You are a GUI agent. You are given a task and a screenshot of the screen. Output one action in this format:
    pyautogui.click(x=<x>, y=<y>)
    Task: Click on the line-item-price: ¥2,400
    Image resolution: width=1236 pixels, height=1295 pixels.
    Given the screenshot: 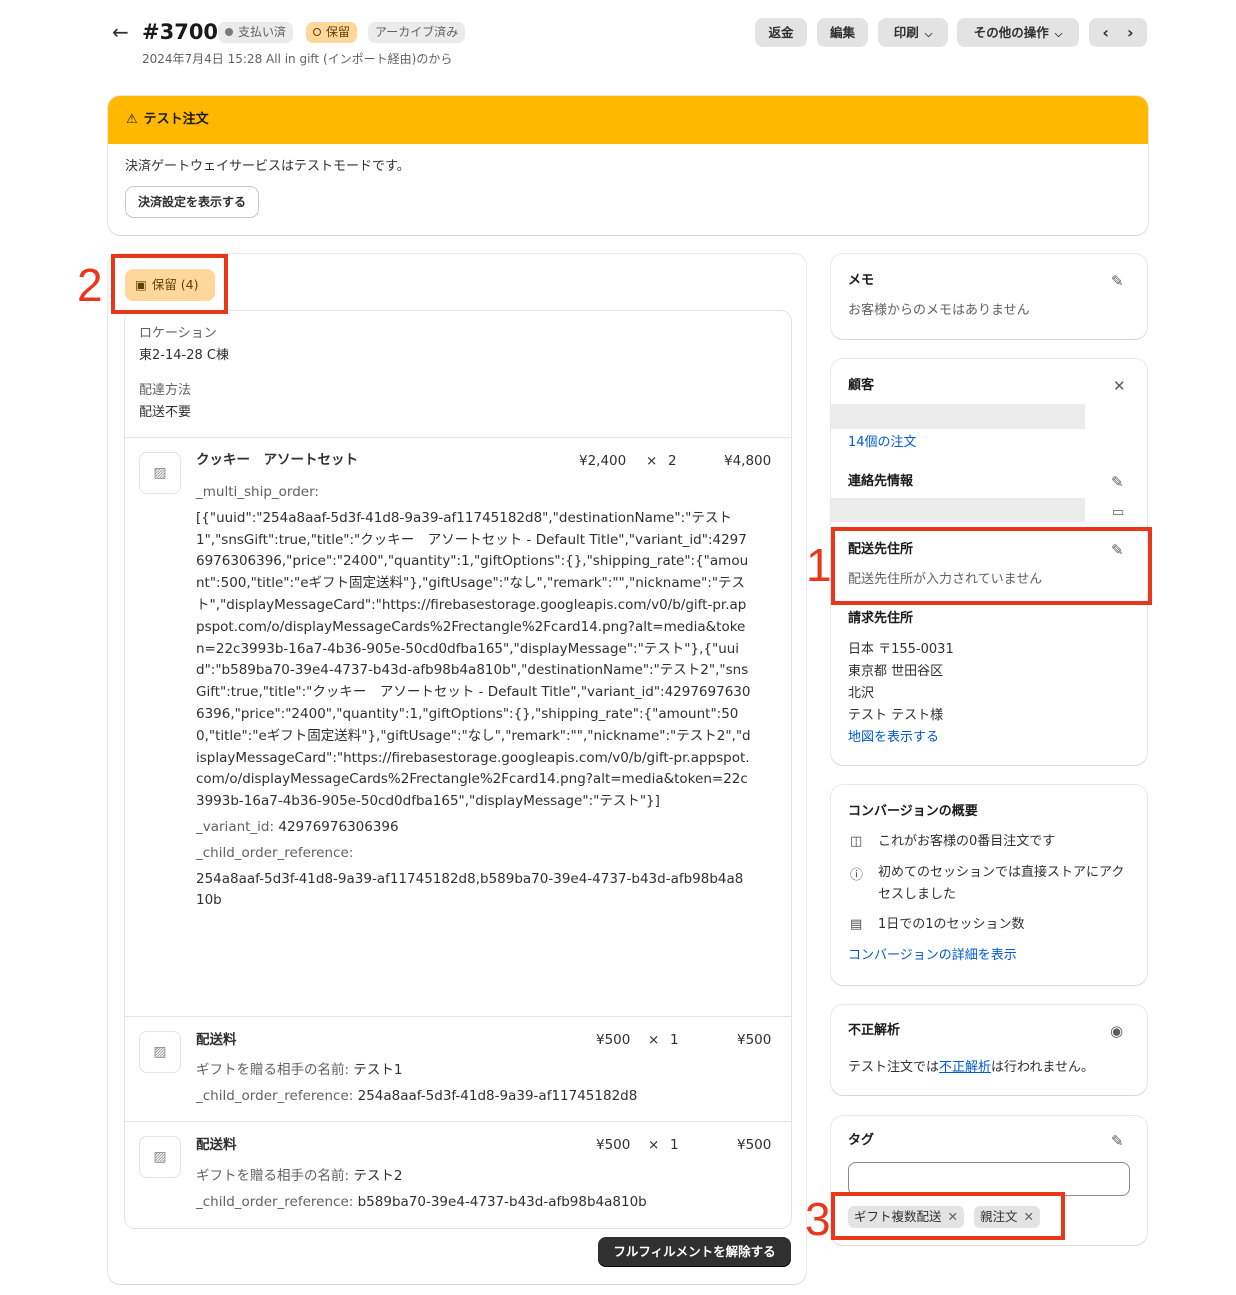 What is the action you would take?
    pyautogui.click(x=603, y=461)
    